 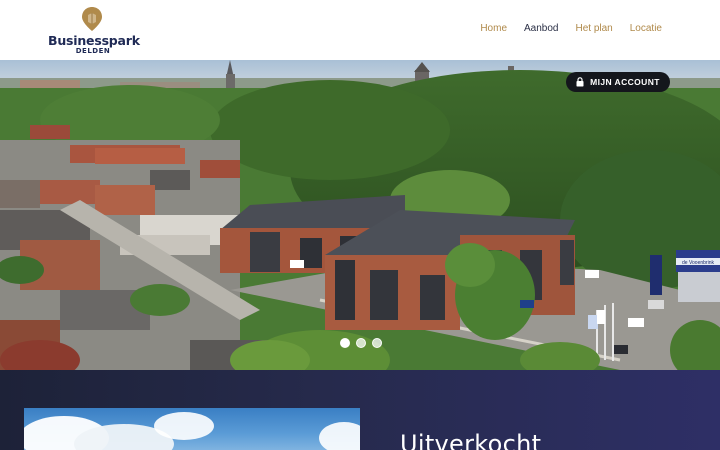 I want to click on my-account-label: MIJN ACCOUNT, so click(x=625, y=82).